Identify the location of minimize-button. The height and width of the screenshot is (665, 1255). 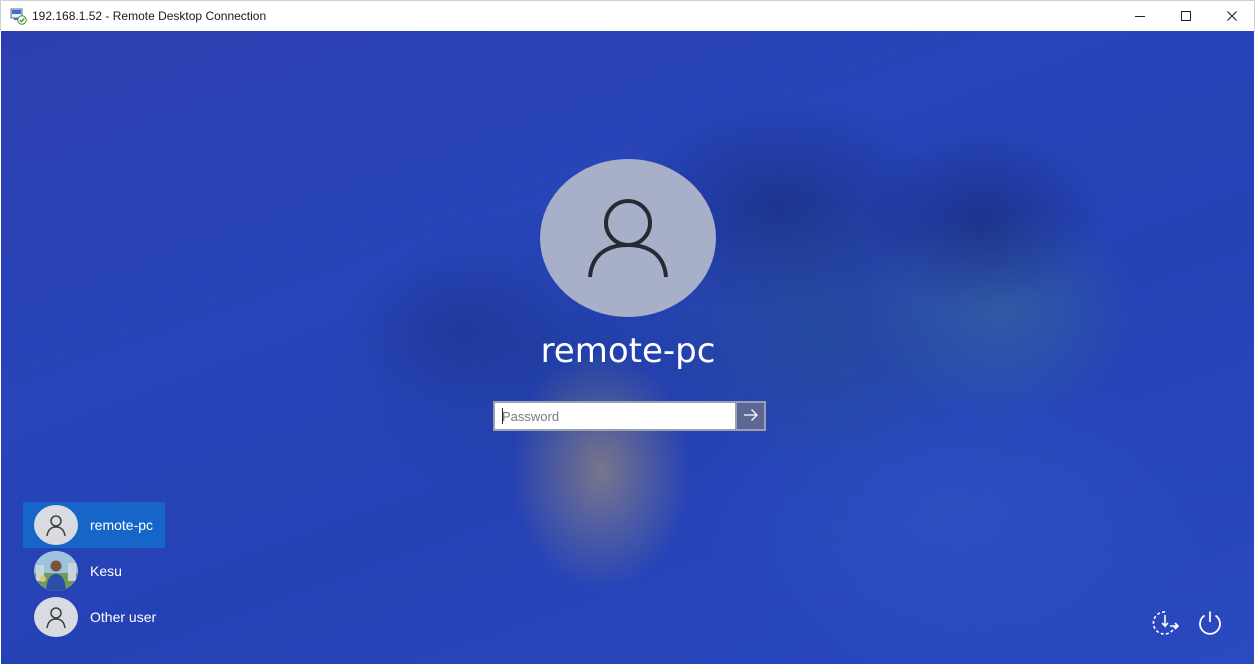
(1140, 16).